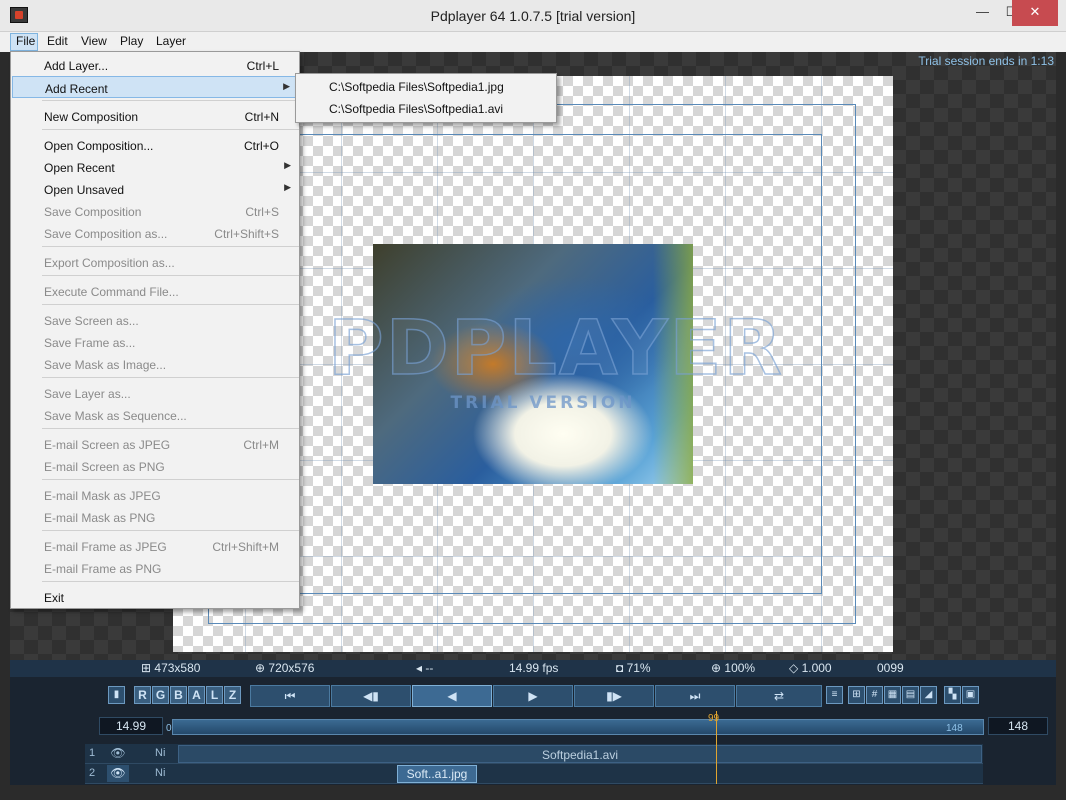  I want to click on go-to-end-button: ⏭, so click(695, 696).